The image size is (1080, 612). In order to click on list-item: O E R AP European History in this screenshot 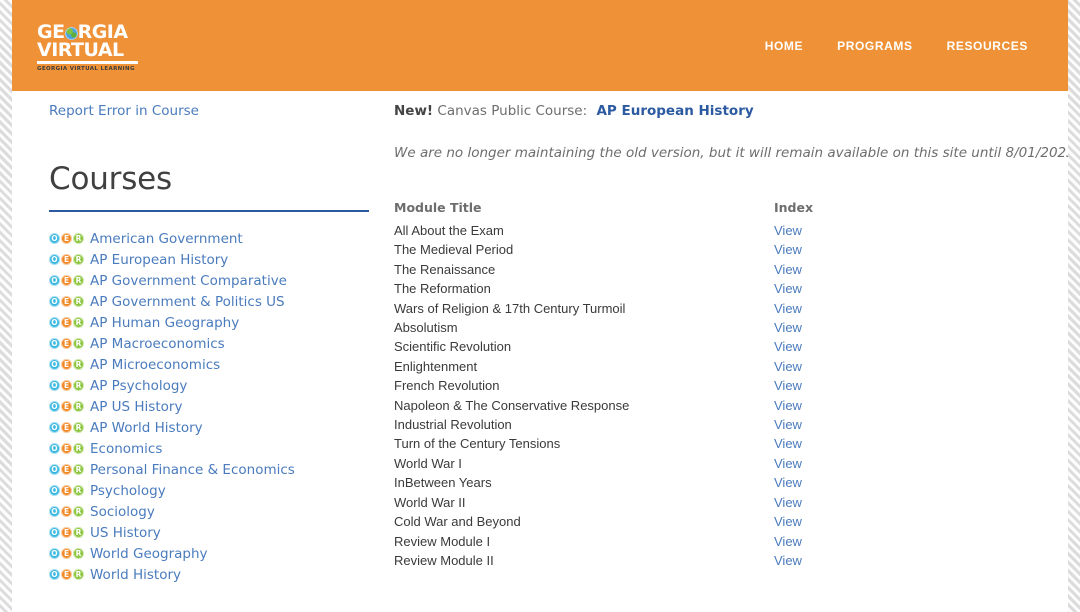, I will do `click(214, 259)`.